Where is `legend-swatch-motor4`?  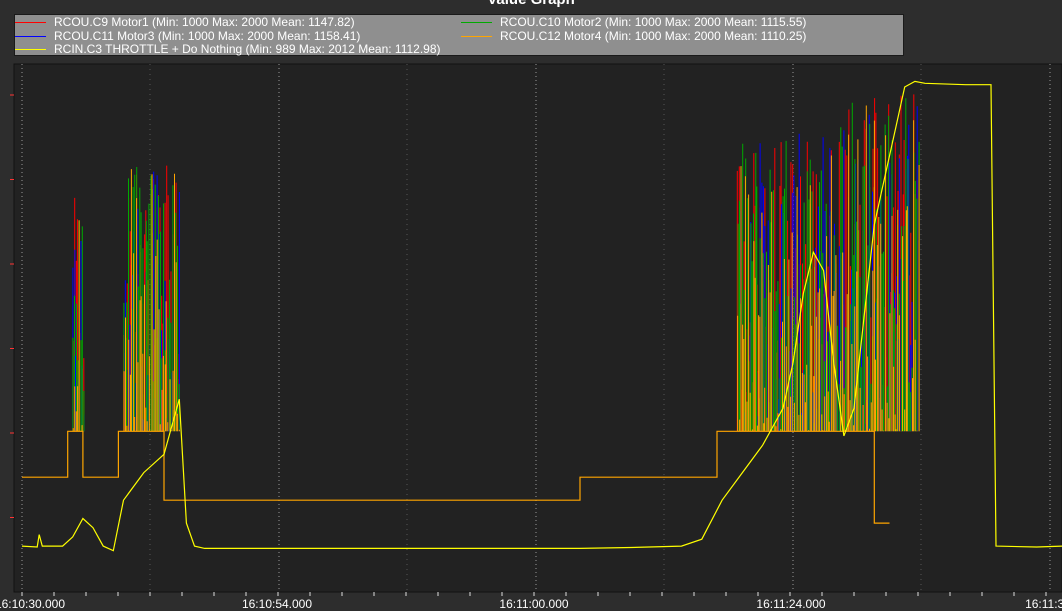 legend-swatch-motor4 is located at coordinates (476, 36).